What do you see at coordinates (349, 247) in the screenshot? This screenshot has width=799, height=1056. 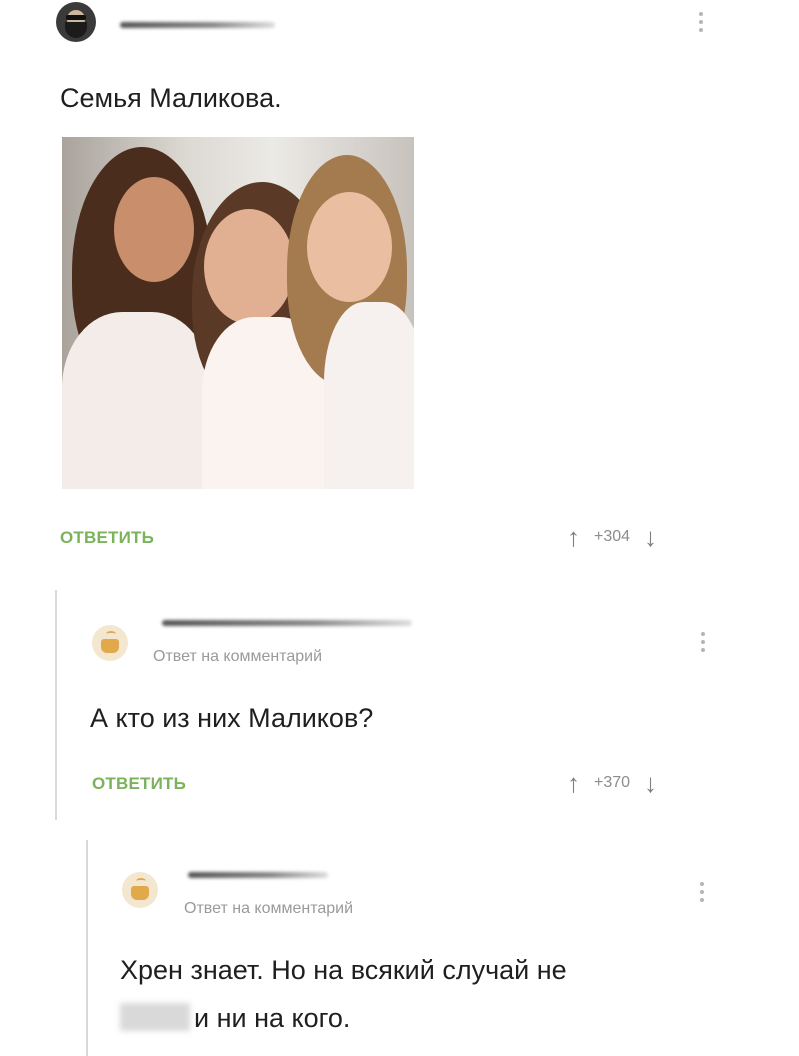 I see `photo-face-right` at bounding box center [349, 247].